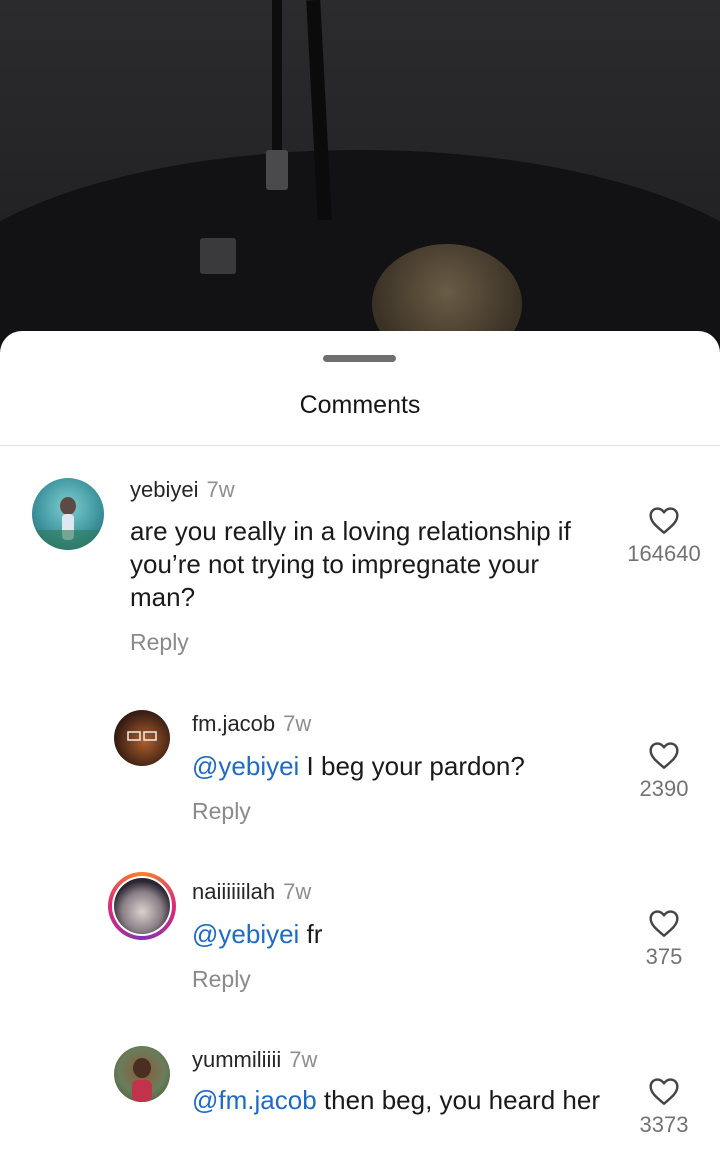 Image resolution: width=720 pixels, height=1150 pixels. I want to click on drag-handle, so click(359, 358).